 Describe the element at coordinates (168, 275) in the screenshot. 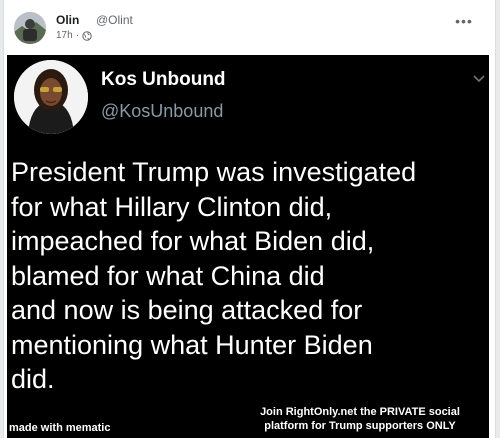

I see `tweet-line: blamed for what China did` at that location.